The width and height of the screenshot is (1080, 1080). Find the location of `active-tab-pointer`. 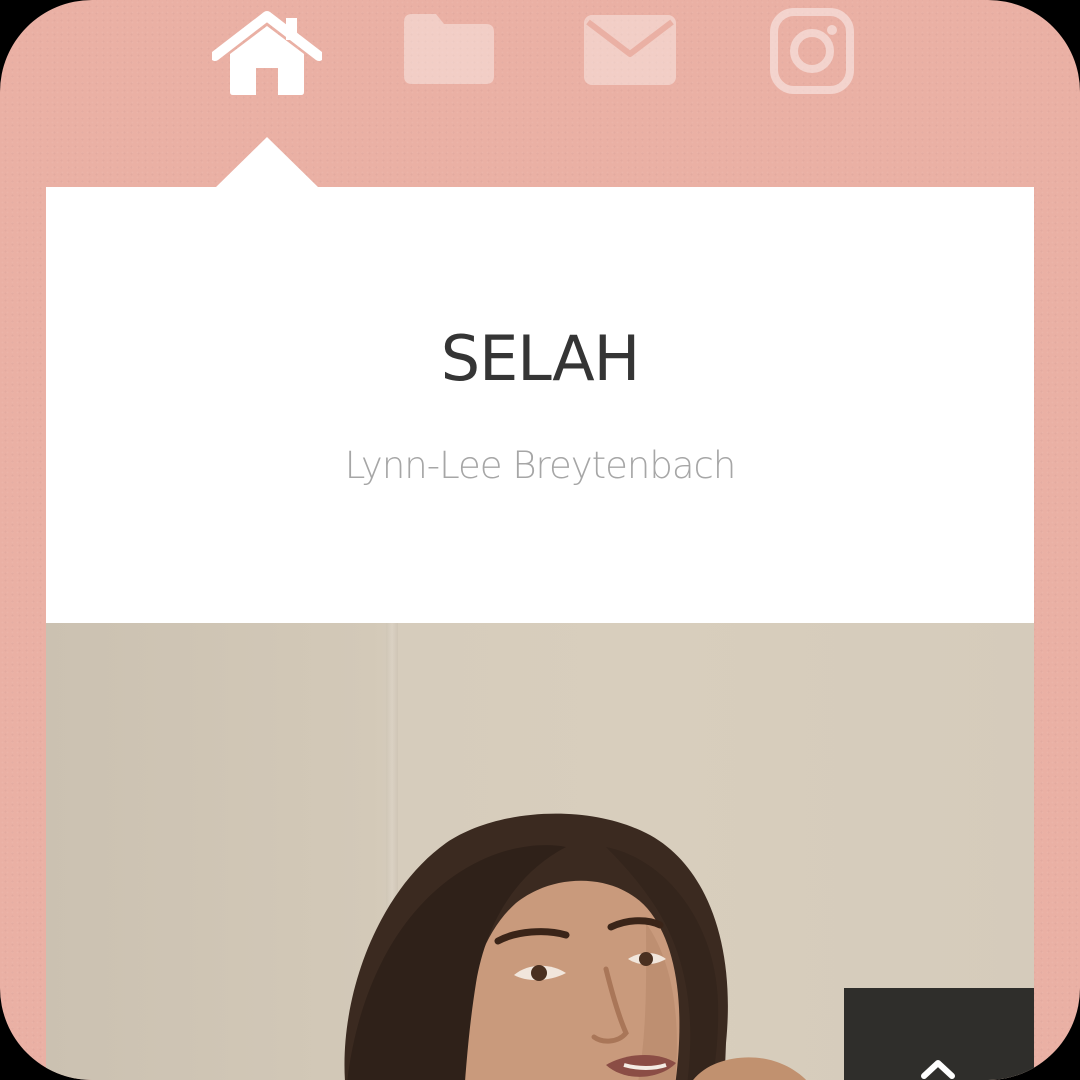

active-tab-pointer is located at coordinates (267, 162).